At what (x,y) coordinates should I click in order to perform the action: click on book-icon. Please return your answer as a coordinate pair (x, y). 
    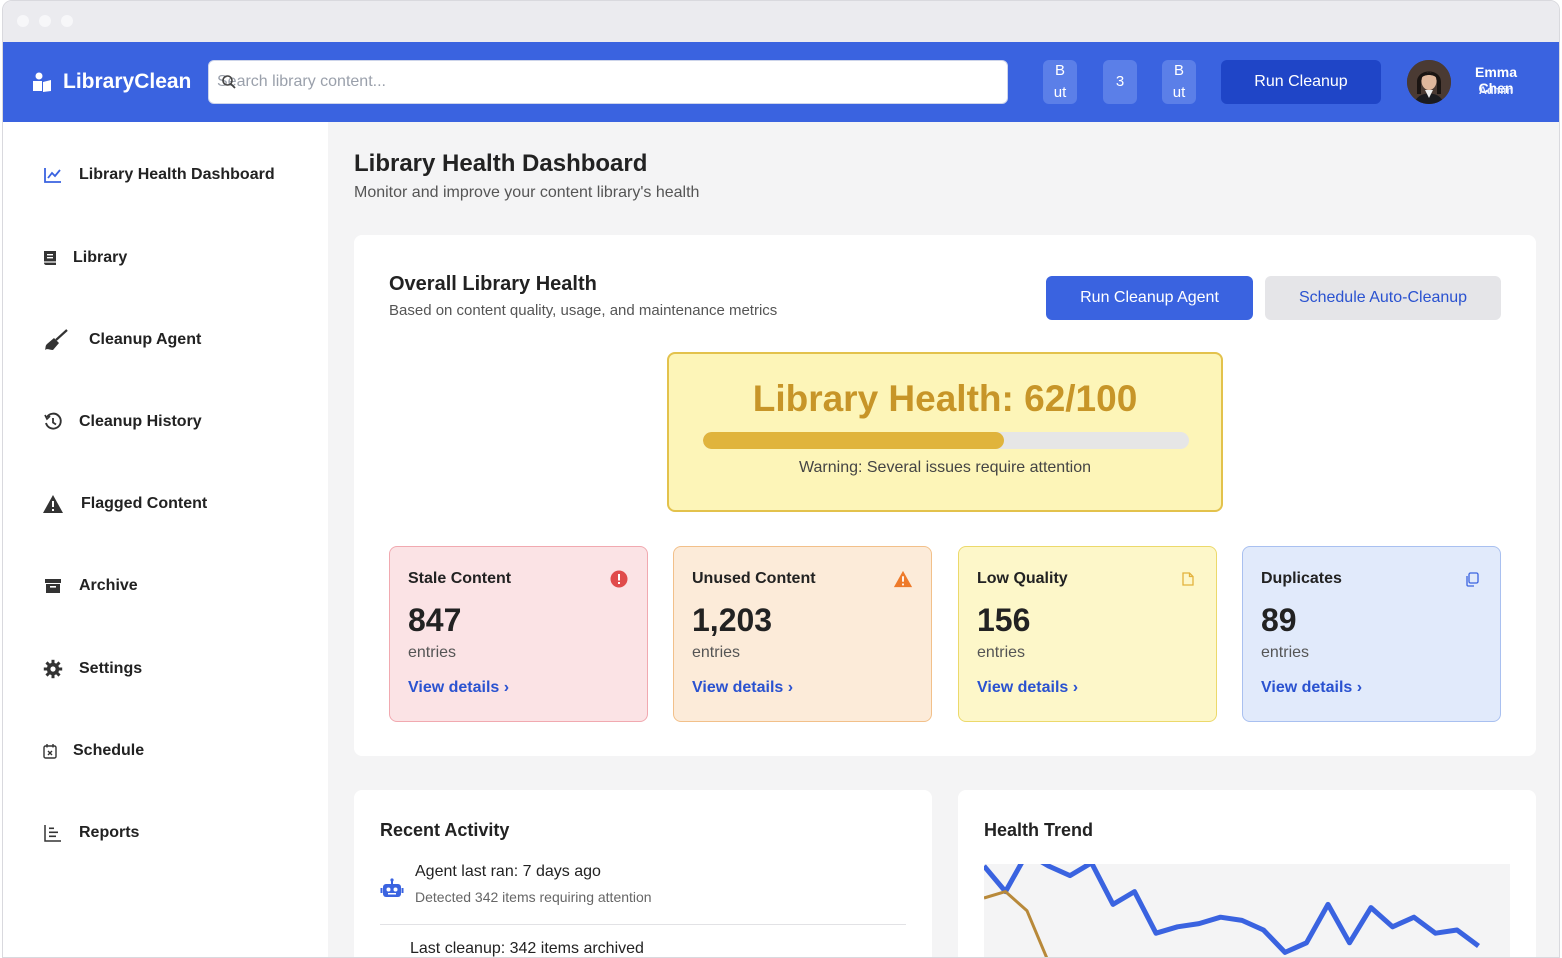
    Looking at the image, I should click on (50, 258).